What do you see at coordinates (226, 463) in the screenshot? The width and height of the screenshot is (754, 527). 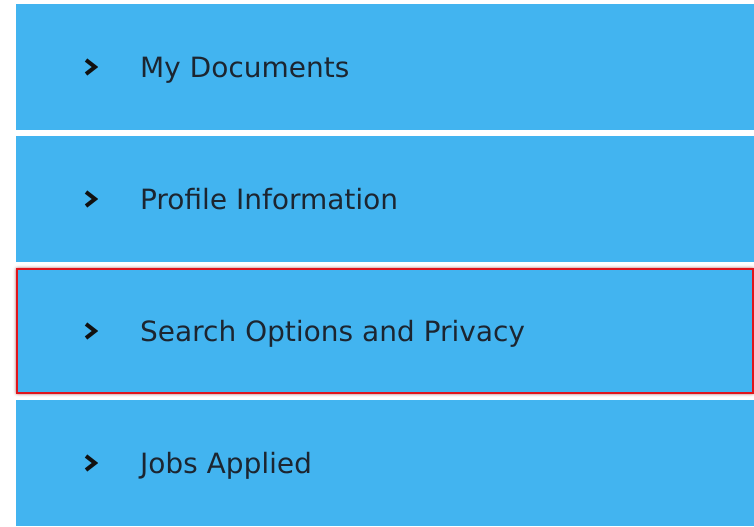 I see `section-title: Jobs Applied` at bounding box center [226, 463].